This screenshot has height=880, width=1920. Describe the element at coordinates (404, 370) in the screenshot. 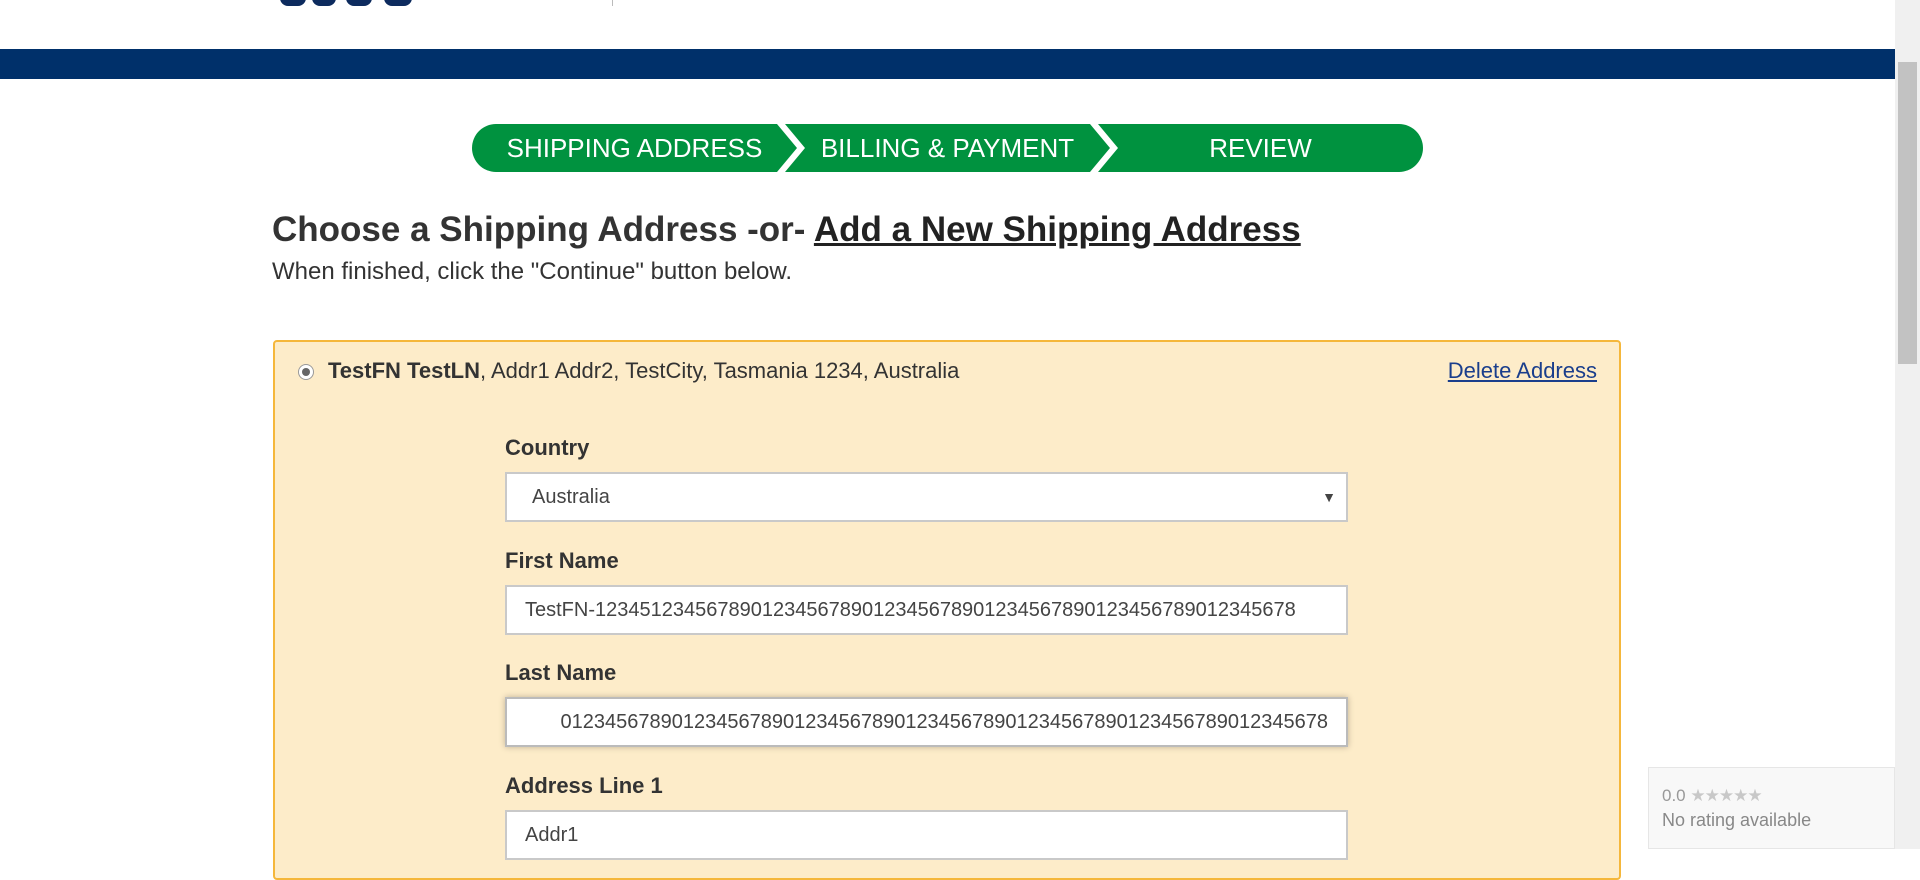

I see `address-name: TestFN TestLN` at that location.